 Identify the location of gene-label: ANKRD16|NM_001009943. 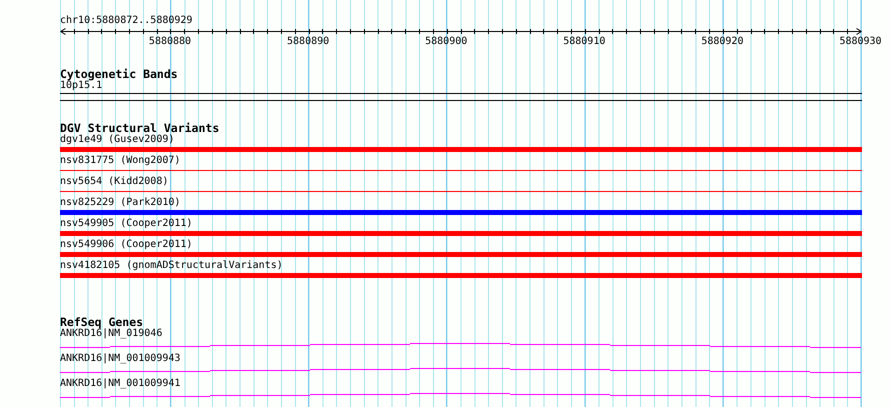
(120, 358).